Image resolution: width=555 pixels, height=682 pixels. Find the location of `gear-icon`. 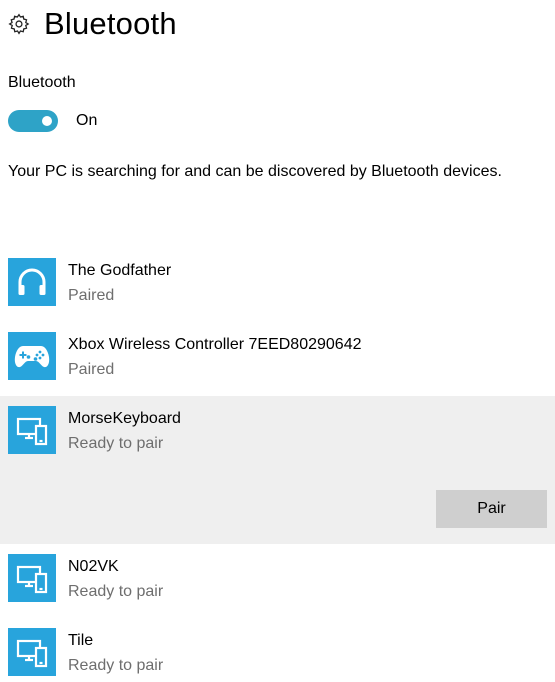

gear-icon is located at coordinates (19, 24).